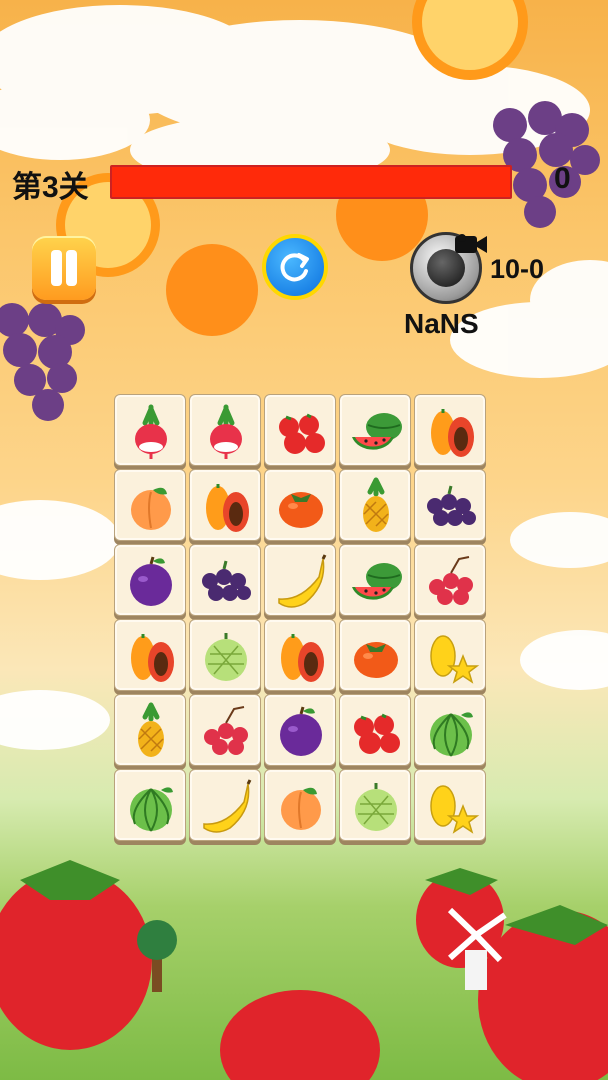 This screenshot has width=608, height=1080. What do you see at coordinates (517, 269) in the screenshot?
I see `bomb-count: 10-0` at bounding box center [517, 269].